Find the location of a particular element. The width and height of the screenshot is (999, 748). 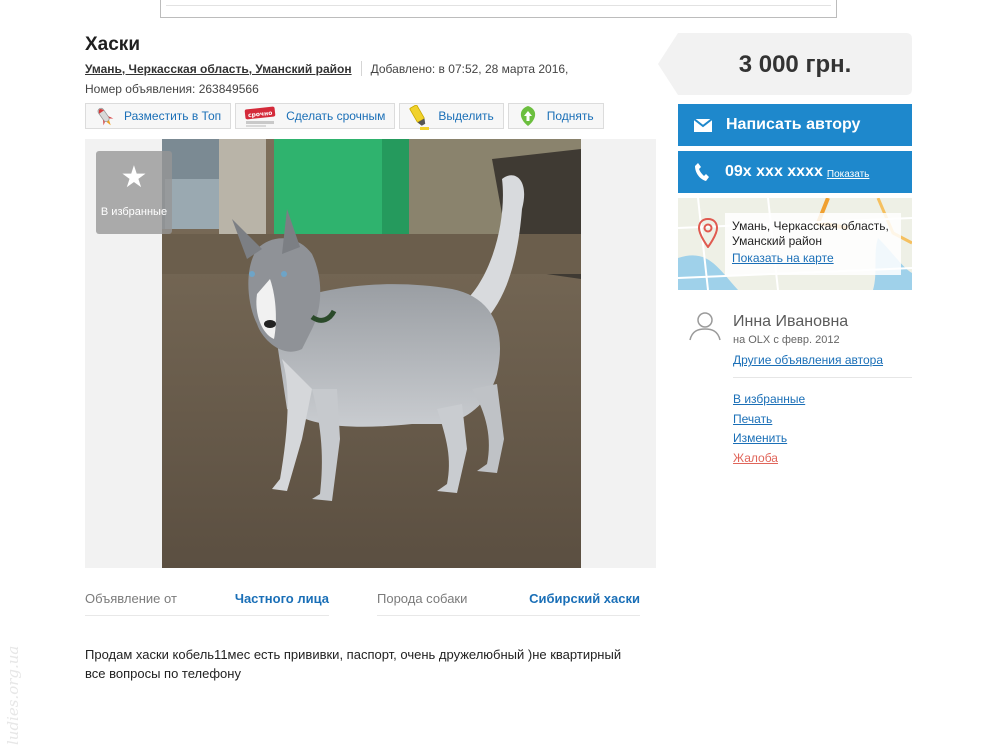

phone-button: 09x xxx xxxx Показать is located at coordinates (795, 172).